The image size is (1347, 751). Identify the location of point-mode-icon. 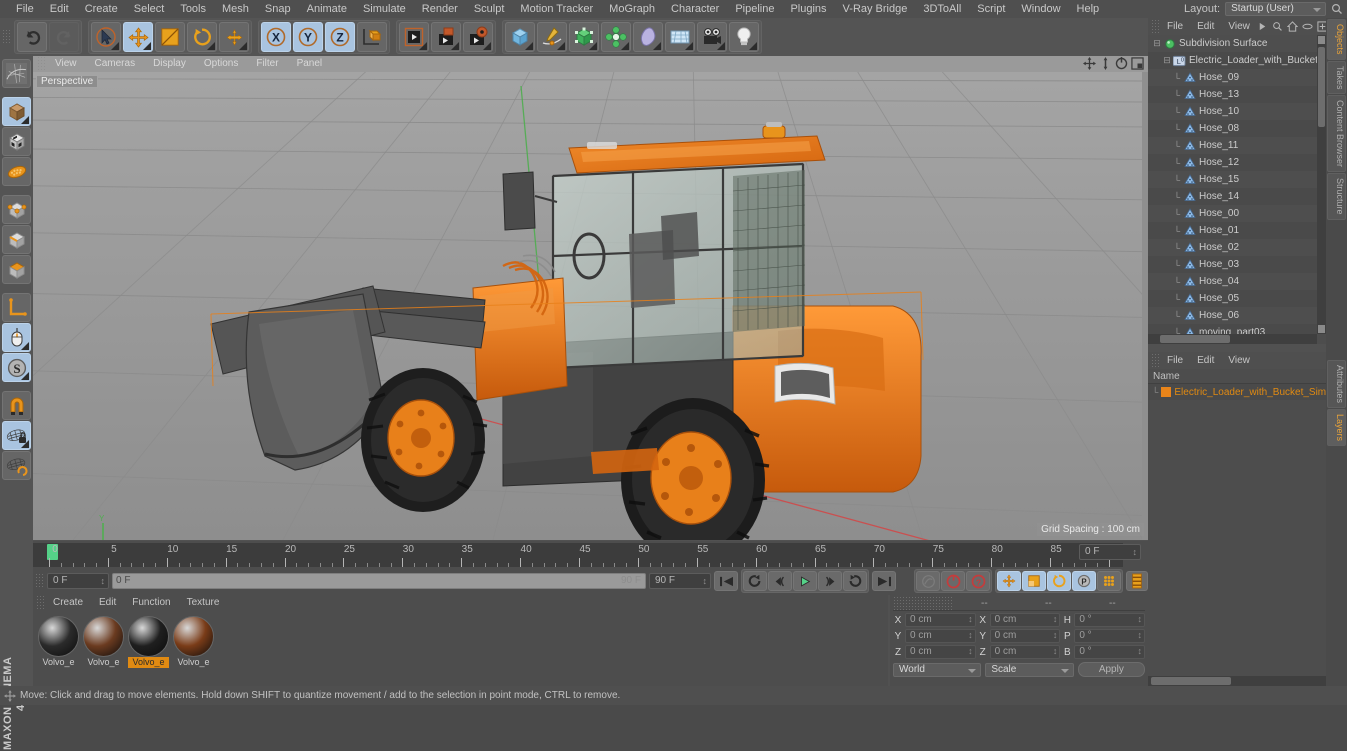
(16, 209).